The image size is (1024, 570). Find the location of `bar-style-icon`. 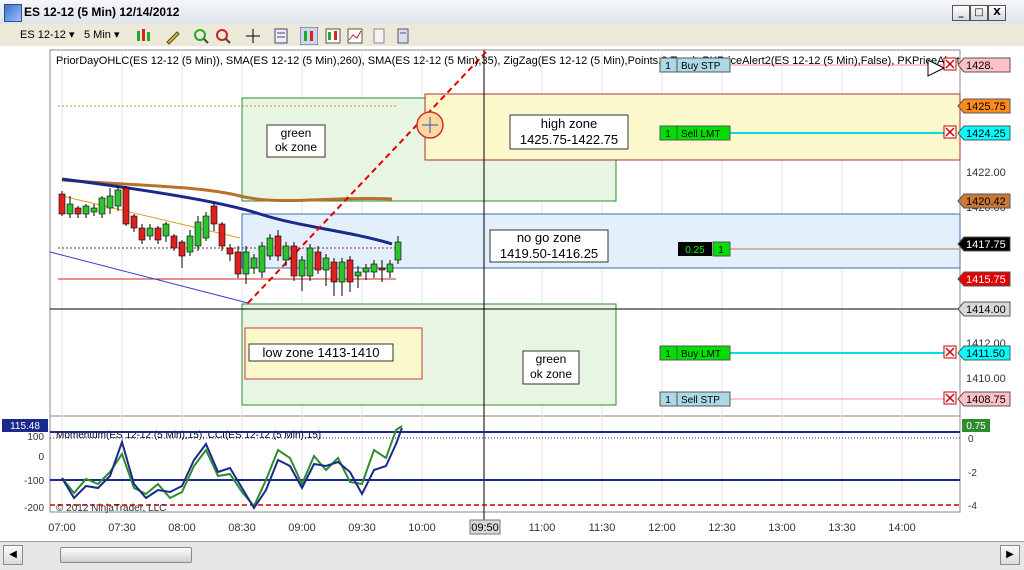

bar-style-icon is located at coordinates (143, 36).